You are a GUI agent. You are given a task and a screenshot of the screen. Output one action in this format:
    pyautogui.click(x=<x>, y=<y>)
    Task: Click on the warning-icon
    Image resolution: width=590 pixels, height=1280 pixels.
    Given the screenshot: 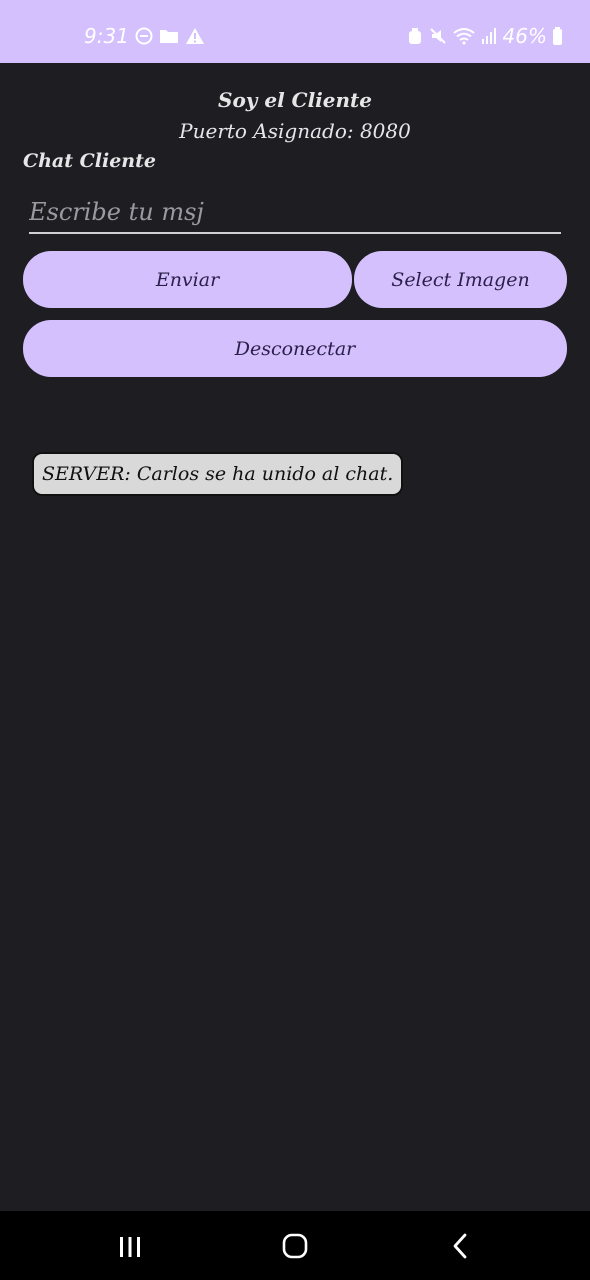 What is the action you would take?
    pyautogui.click(x=195, y=36)
    